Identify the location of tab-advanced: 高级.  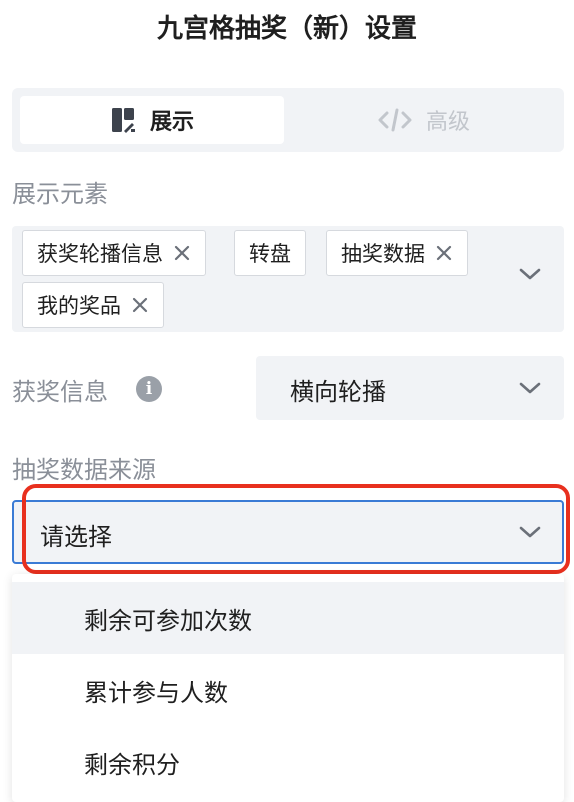
(424, 120).